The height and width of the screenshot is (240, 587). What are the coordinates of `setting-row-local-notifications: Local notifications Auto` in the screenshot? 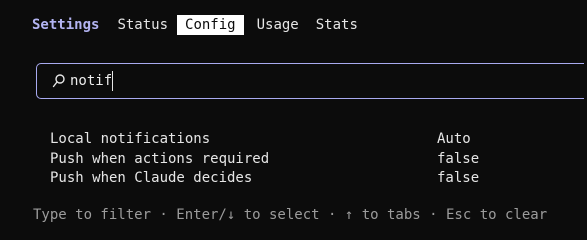 It's located at (300, 140).